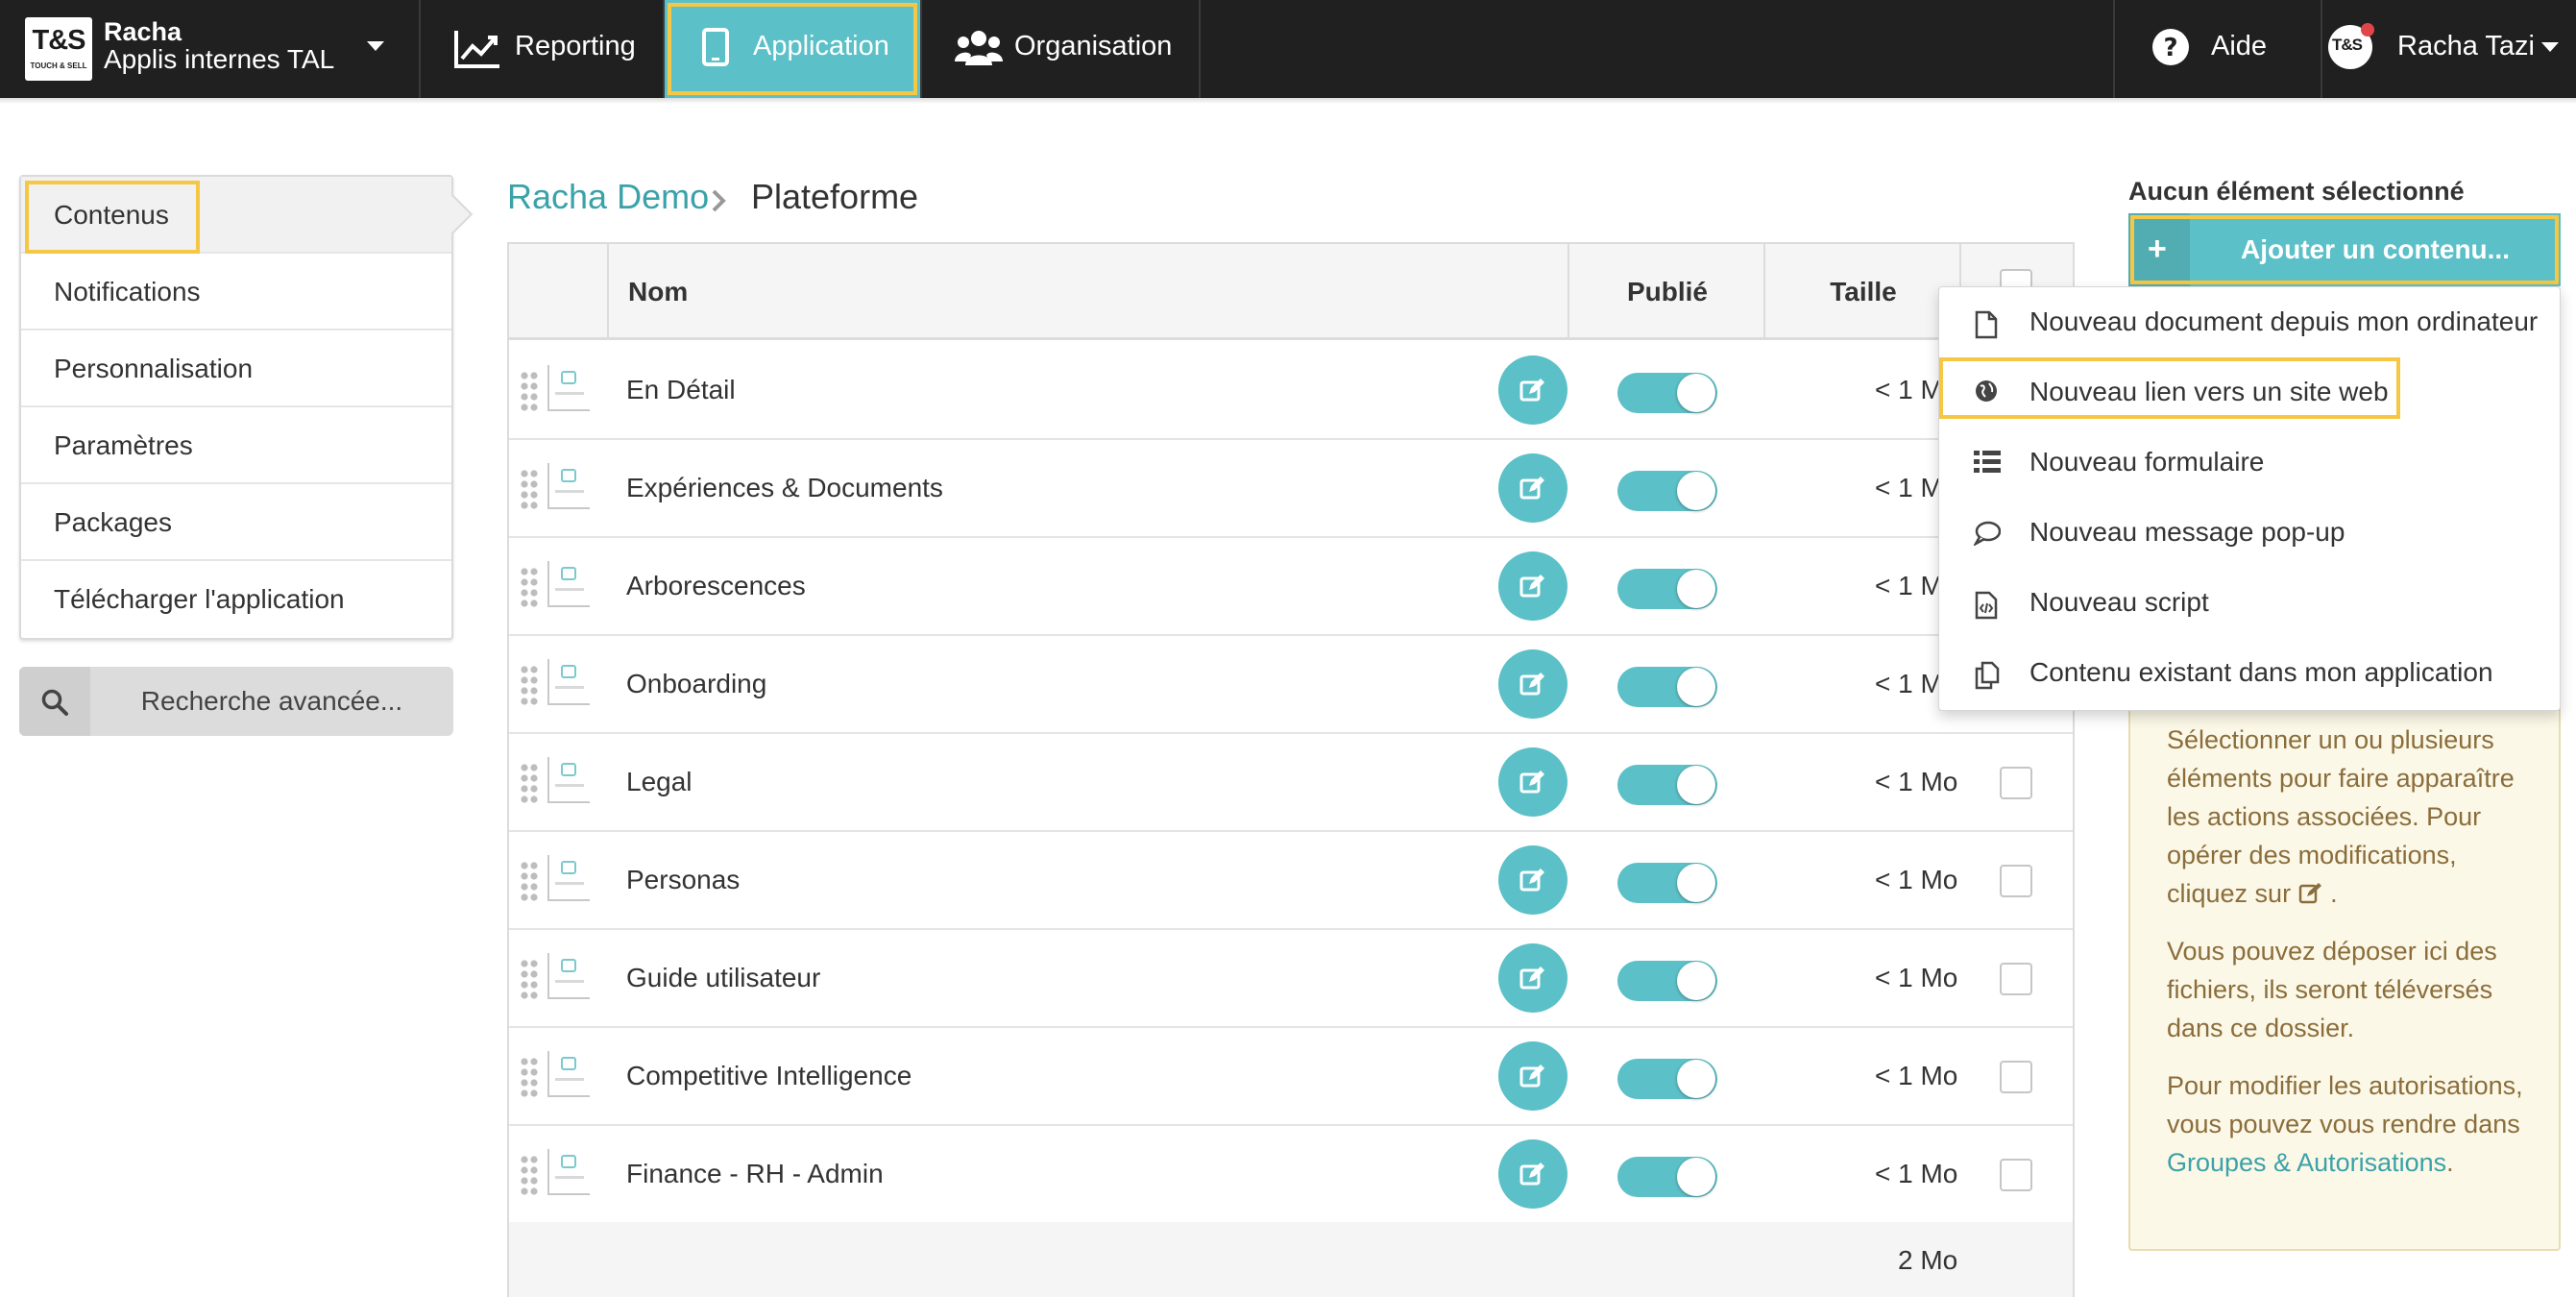 This screenshot has height=1297, width=2576. I want to click on sidebar-item-label: Packages, so click(113, 522).